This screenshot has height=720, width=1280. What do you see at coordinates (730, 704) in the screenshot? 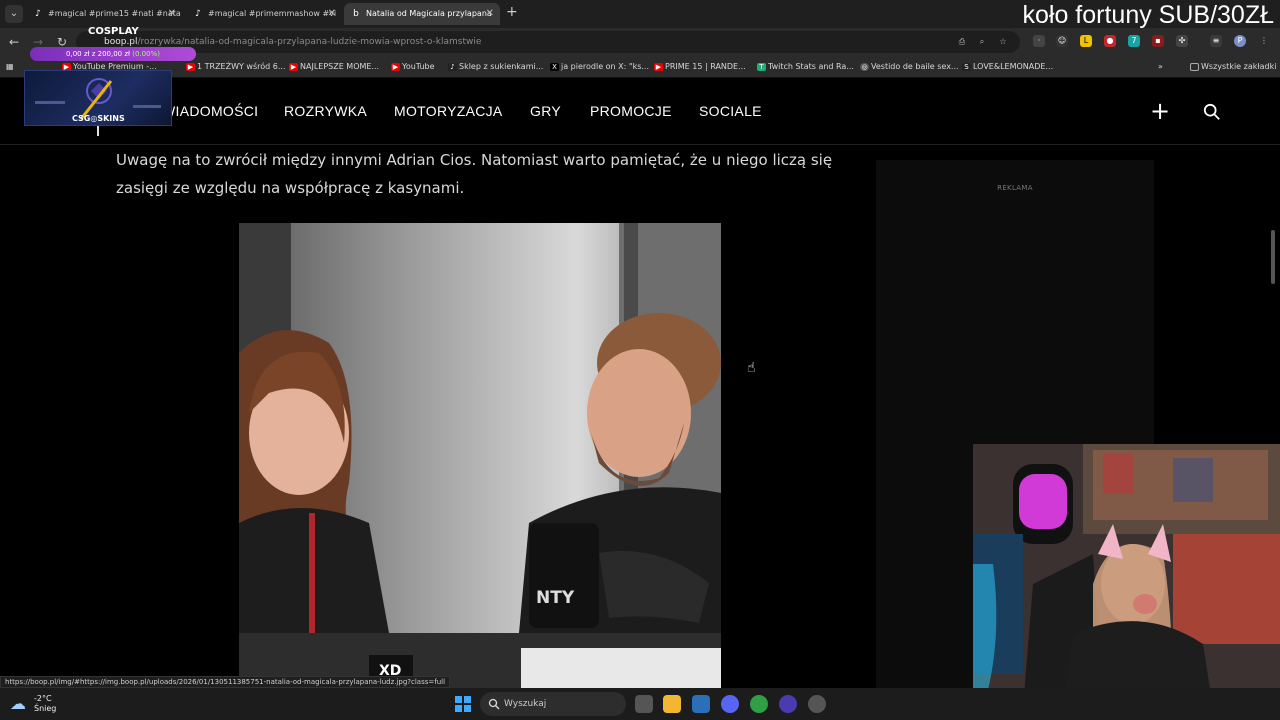
I see `discord-icon` at bounding box center [730, 704].